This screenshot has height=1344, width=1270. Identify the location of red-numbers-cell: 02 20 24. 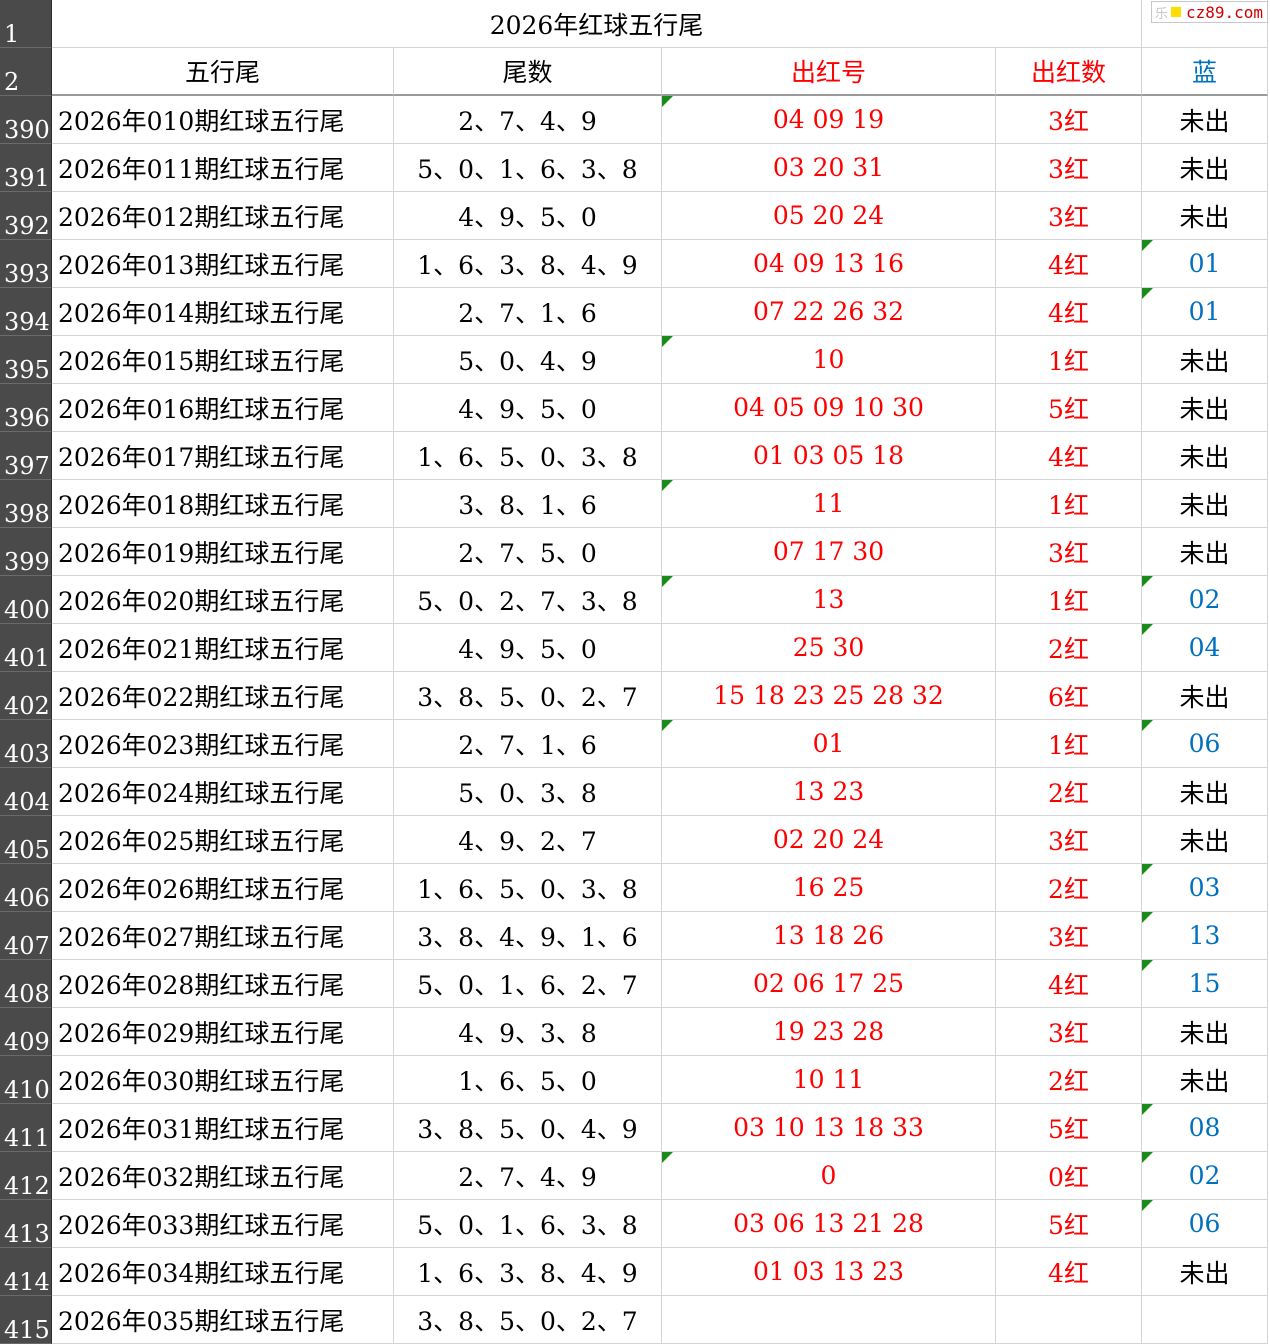
(829, 840).